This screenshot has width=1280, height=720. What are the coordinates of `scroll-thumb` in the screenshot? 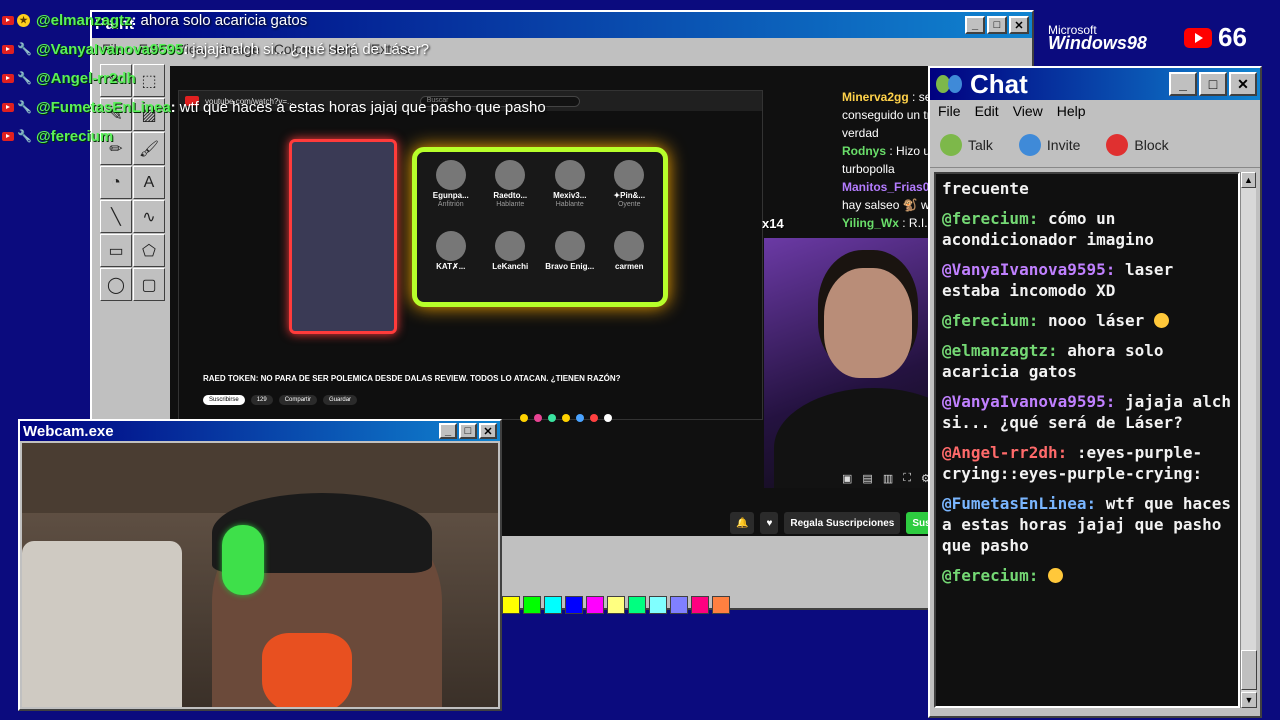 It's located at (1249, 670).